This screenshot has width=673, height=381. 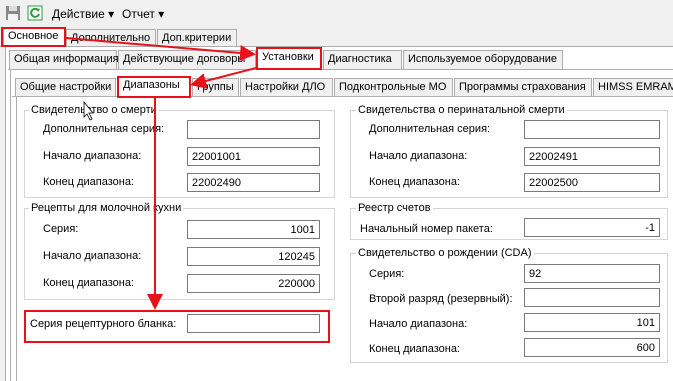 What do you see at coordinates (88, 110) in the screenshot?
I see `mouse-cursor-icon` at bounding box center [88, 110].